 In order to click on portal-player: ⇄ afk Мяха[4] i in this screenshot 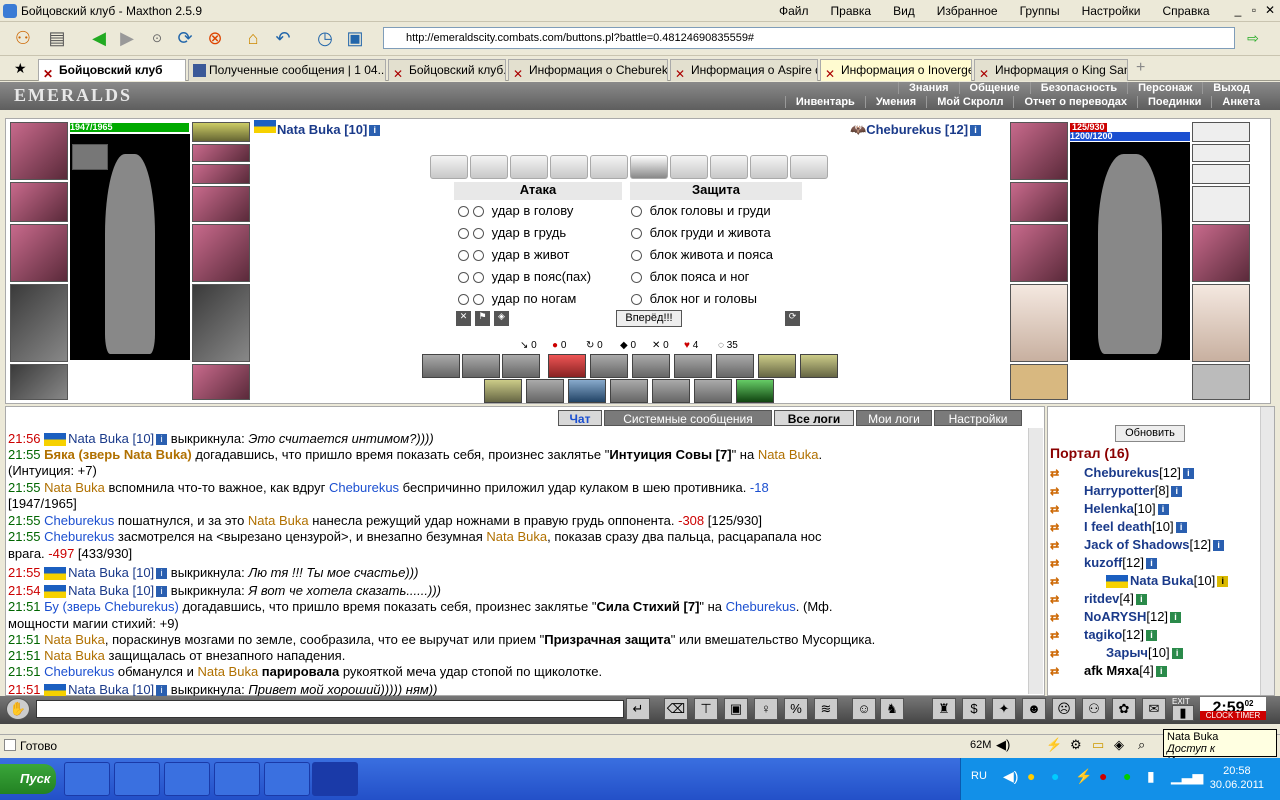, I will do `click(1108, 670)`.